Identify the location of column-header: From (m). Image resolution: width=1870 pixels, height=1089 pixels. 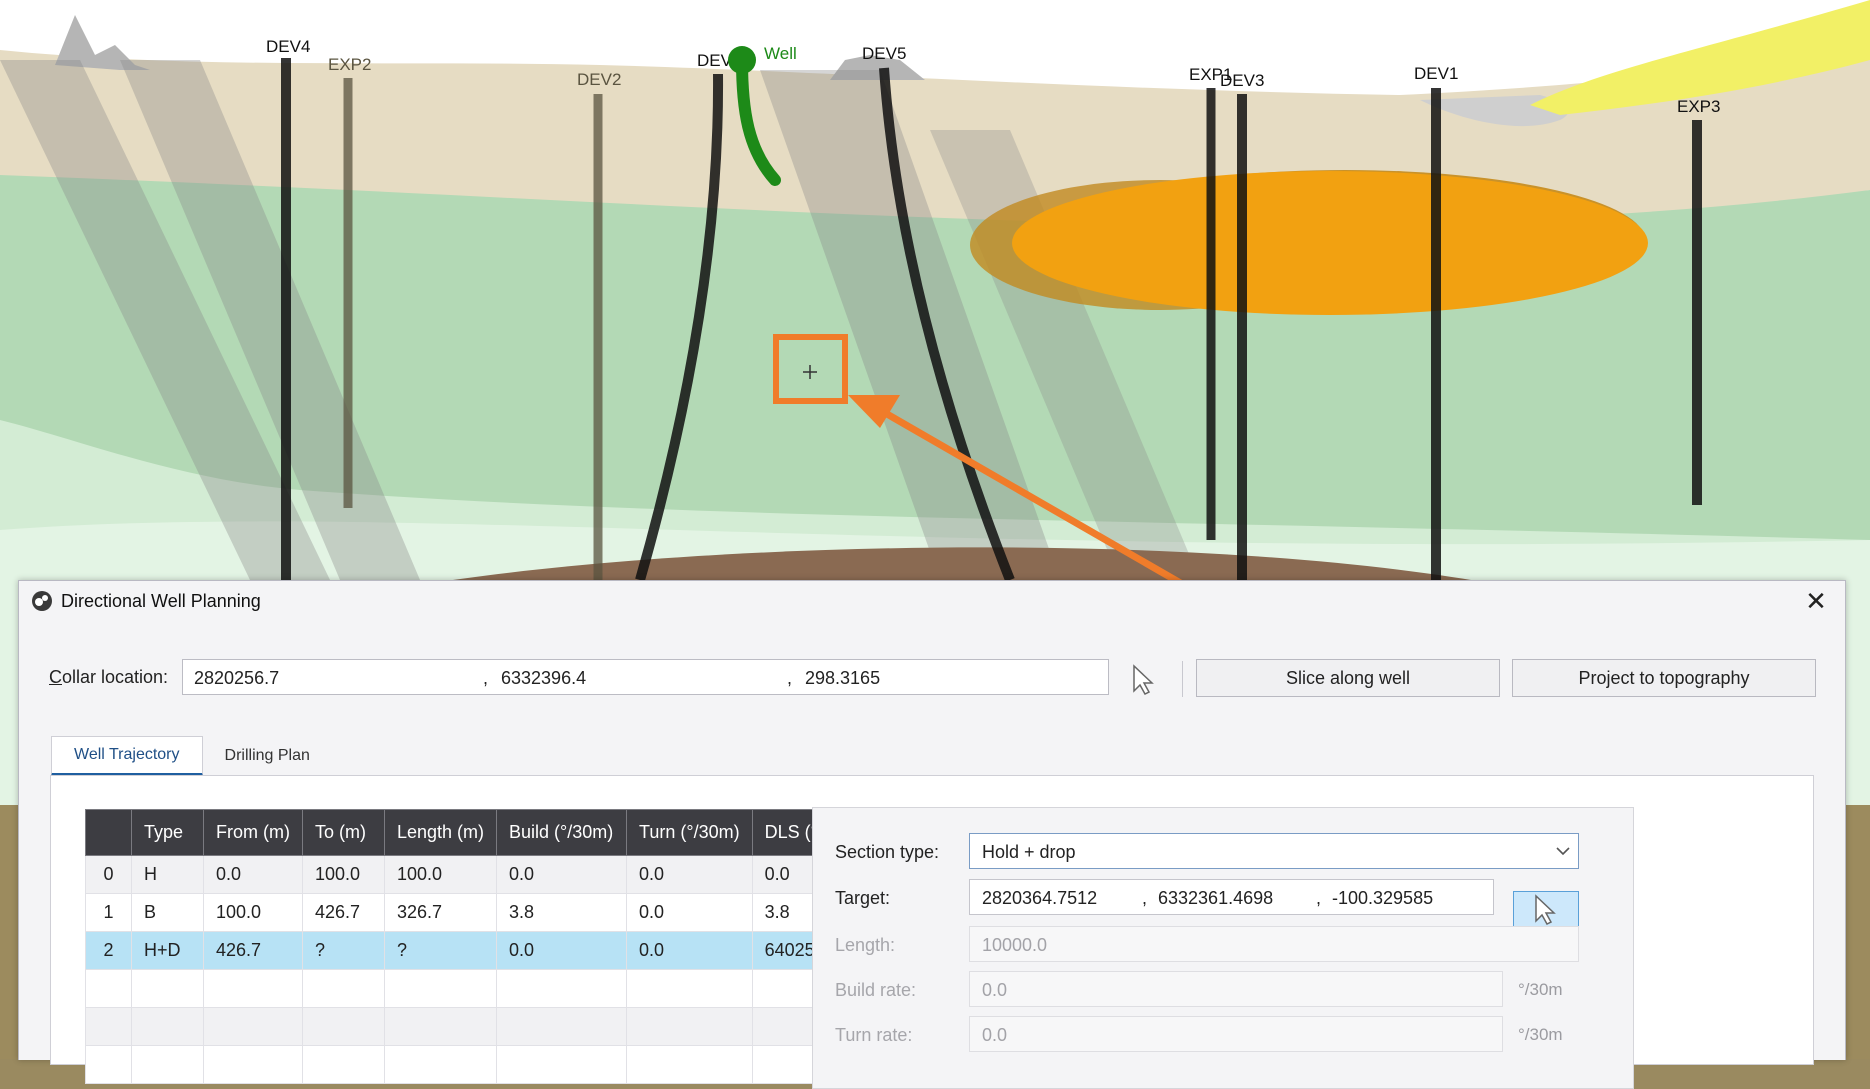
(253, 832).